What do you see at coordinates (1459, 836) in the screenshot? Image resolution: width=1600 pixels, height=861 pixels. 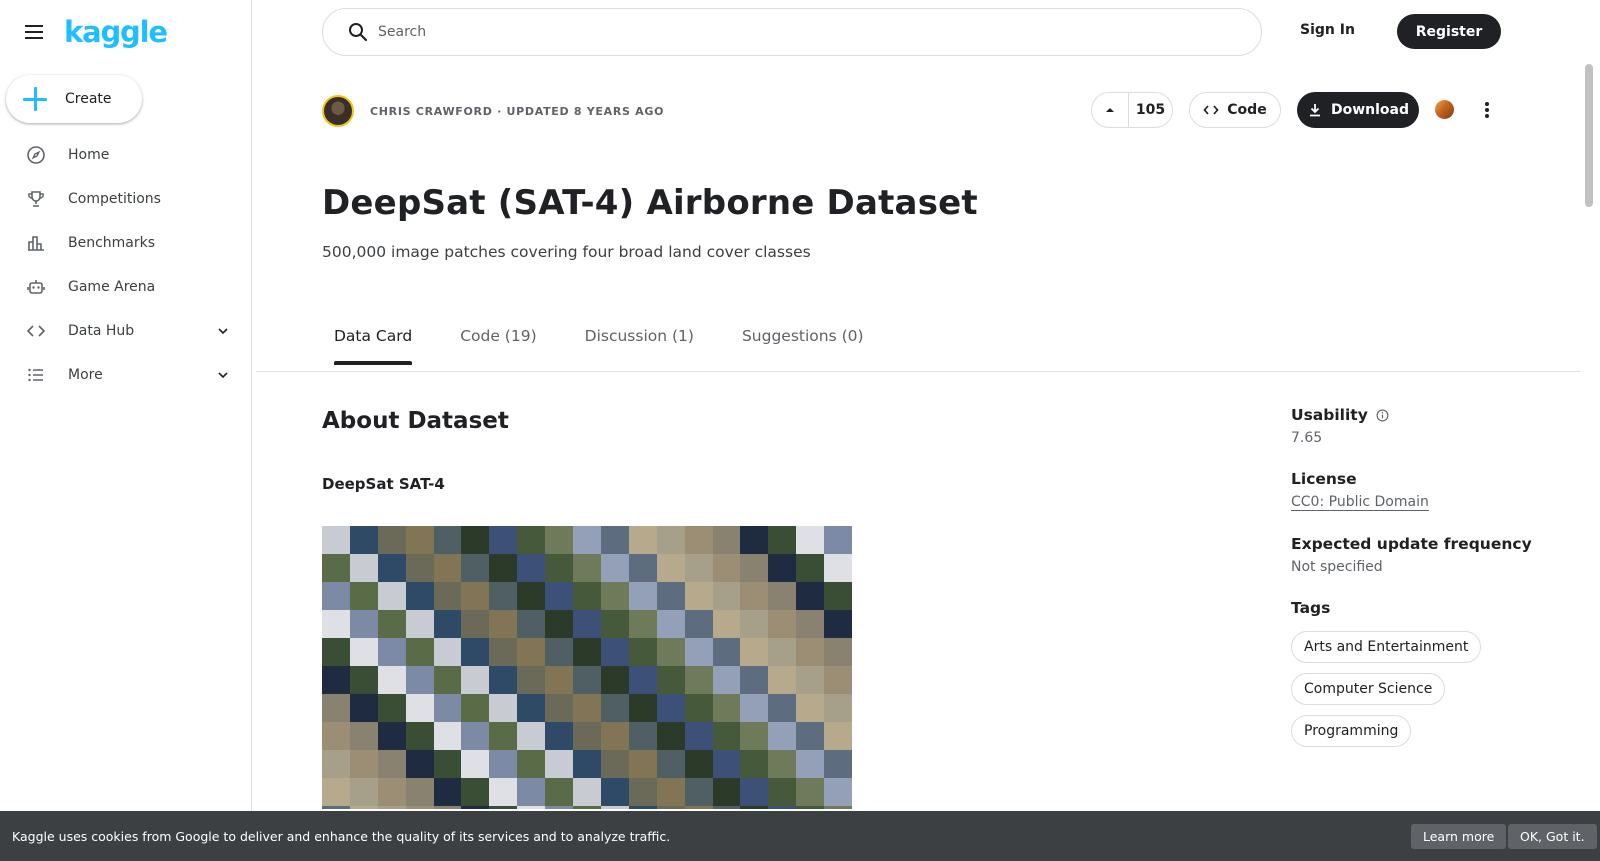 I see `learn-more-button: Learn more` at bounding box center [1459, 836].